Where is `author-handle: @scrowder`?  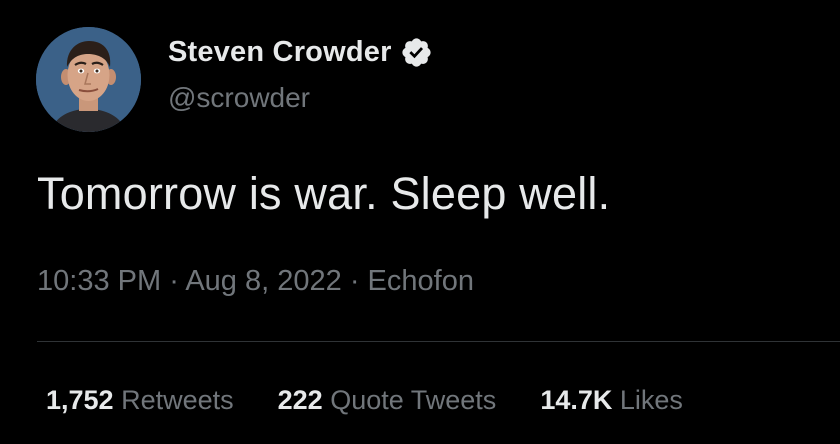
author-handle: @scrowder is located at coordinates (239, 98).